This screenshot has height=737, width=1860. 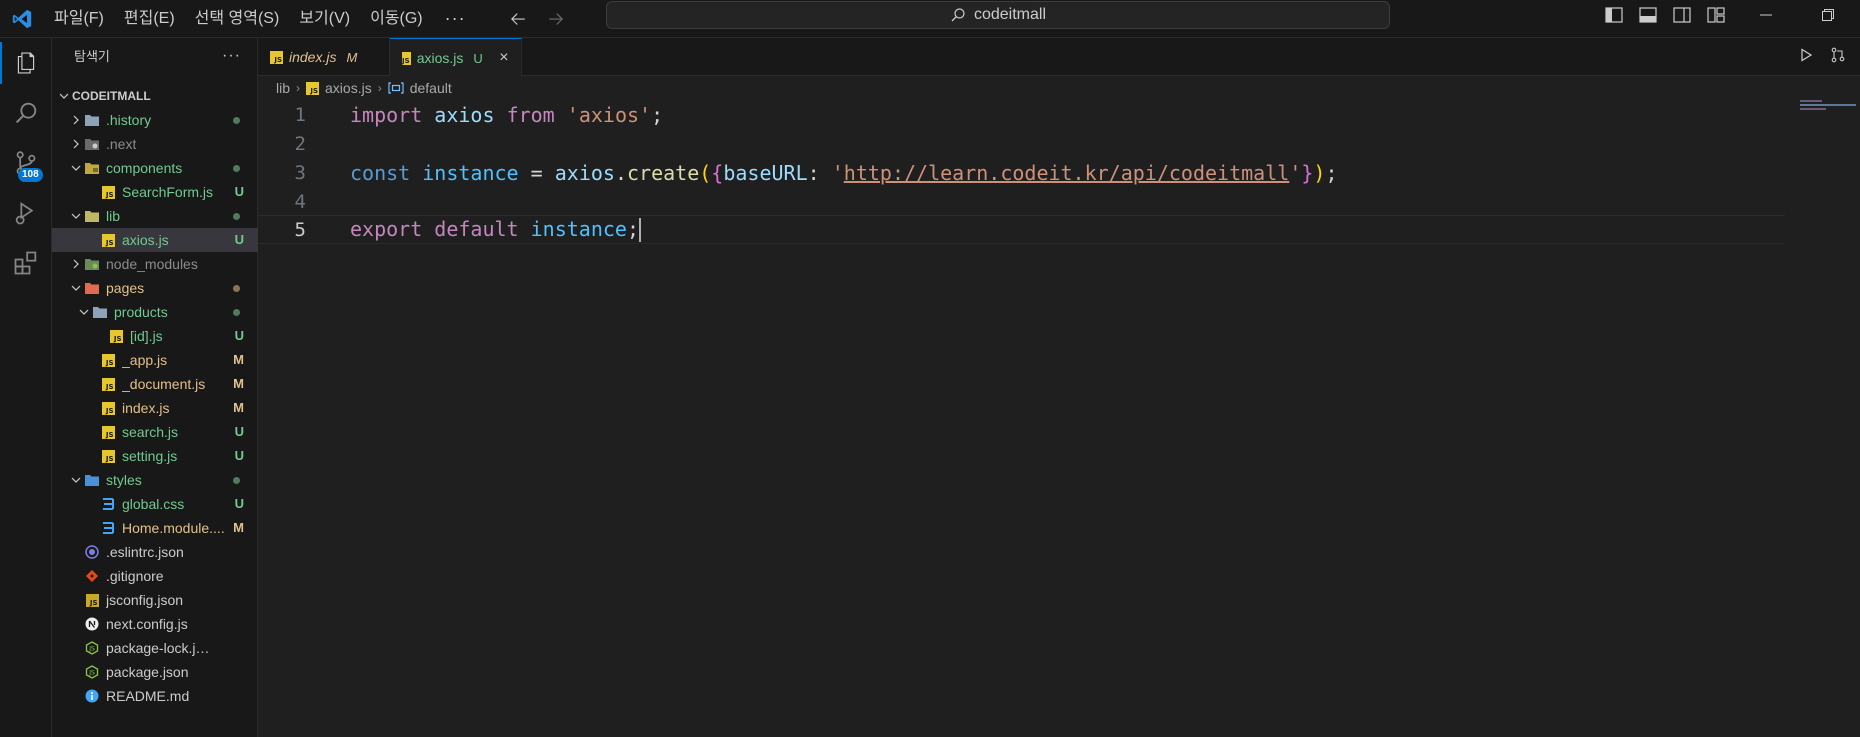 I want to click on breadcrumb-file: axios.js, so click(x=348, y=88).